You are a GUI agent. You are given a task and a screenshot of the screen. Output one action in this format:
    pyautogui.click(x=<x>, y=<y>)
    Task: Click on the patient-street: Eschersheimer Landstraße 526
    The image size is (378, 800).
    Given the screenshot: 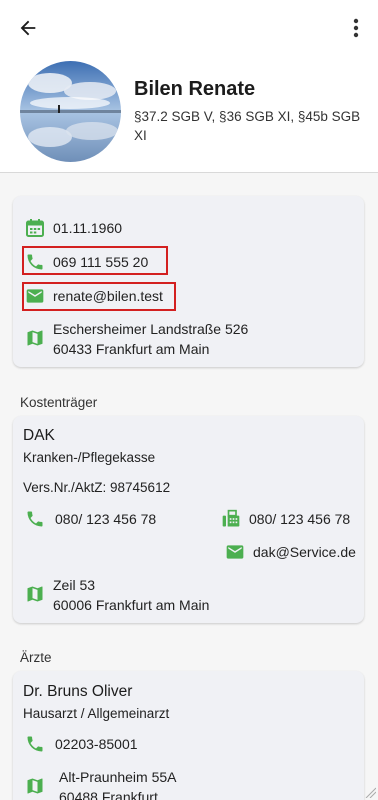 What is the action you would take?
    pyautogui.click(x=151, y=329)
    